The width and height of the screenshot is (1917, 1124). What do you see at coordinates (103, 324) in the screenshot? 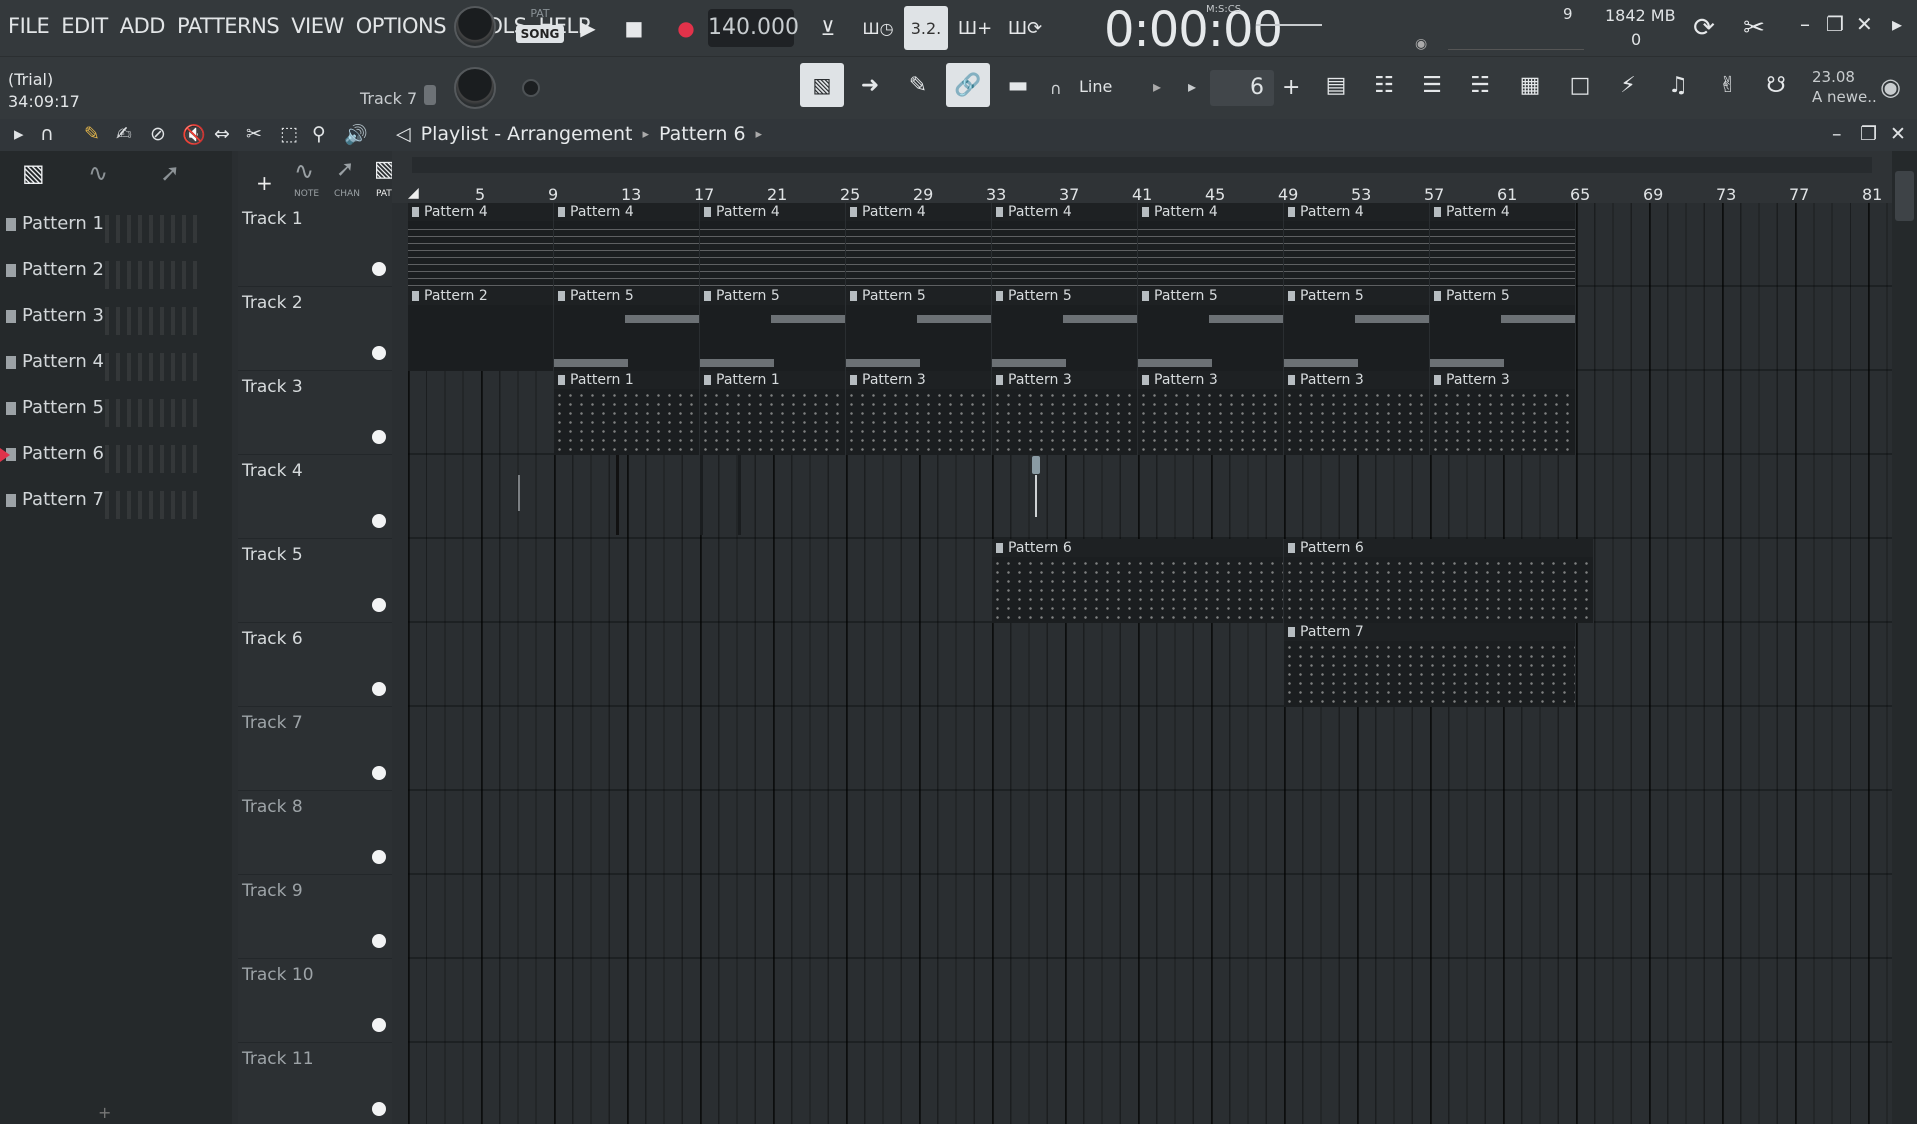
I see `pattern-list-item: Pattern 3` at bounding box center [103, 324].